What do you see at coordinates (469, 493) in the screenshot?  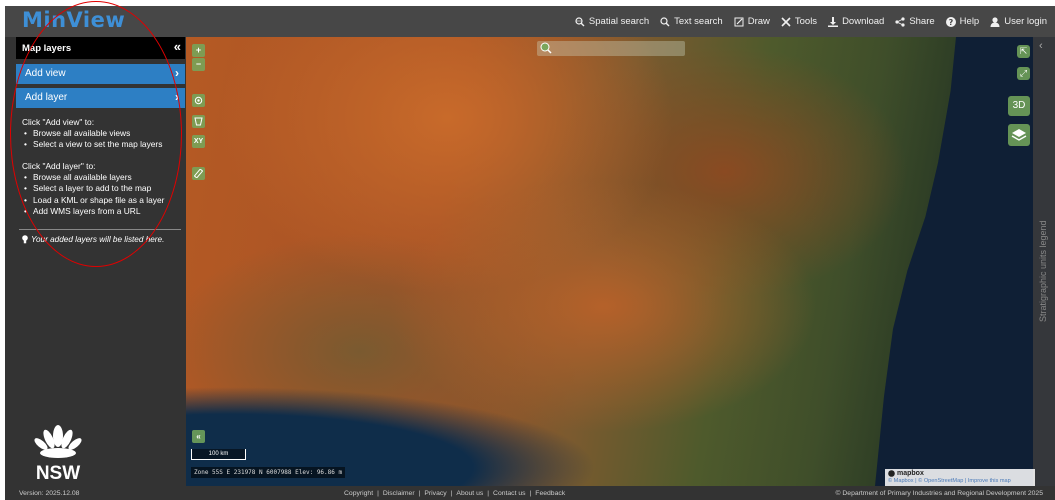 I see `footer-link-about: About us` at bounding box center [469, 493].